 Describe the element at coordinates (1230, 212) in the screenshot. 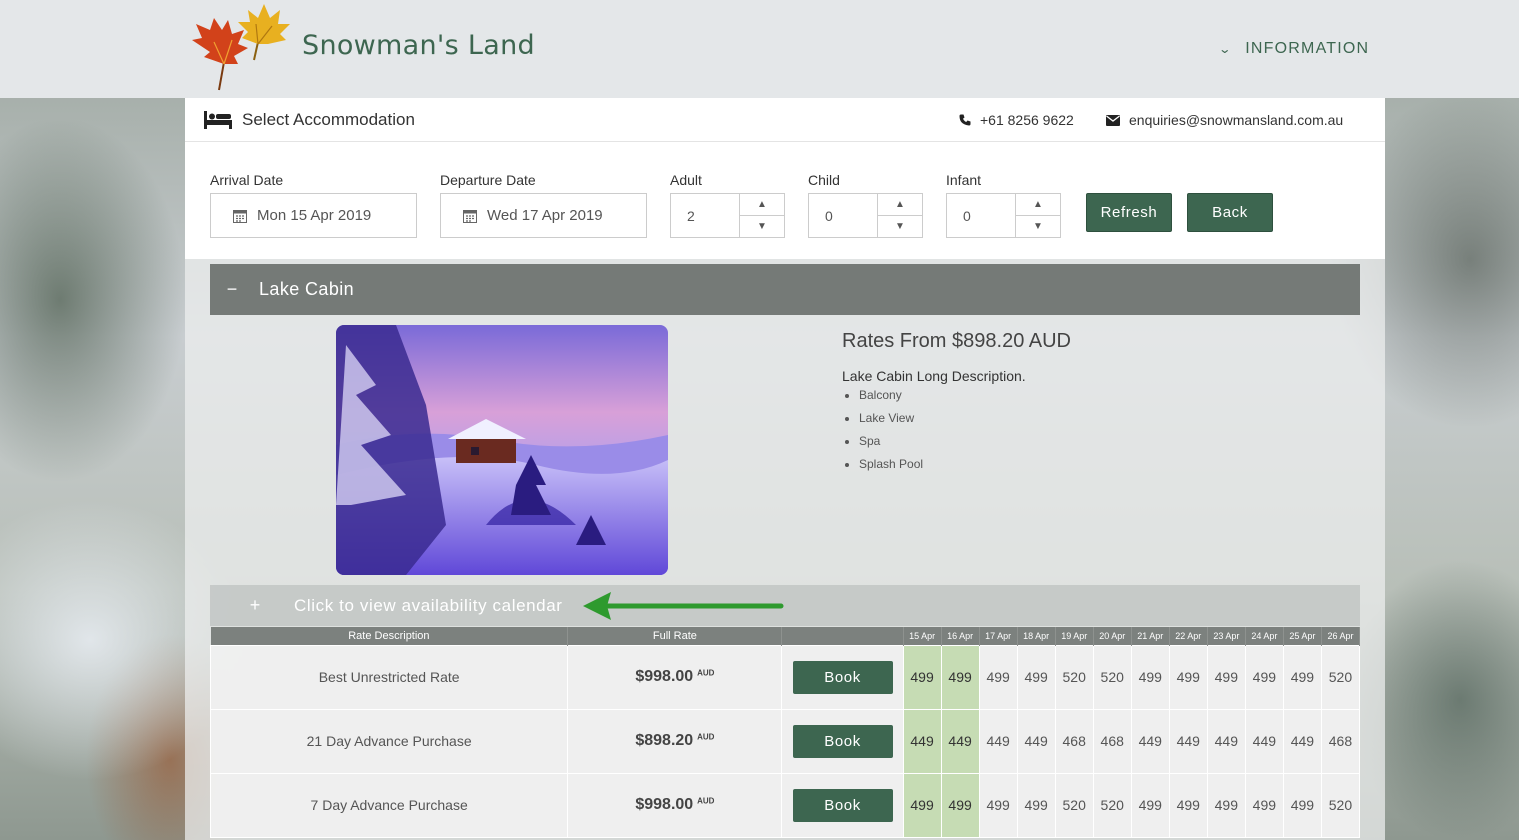

I see `back-button: Back` at that location.